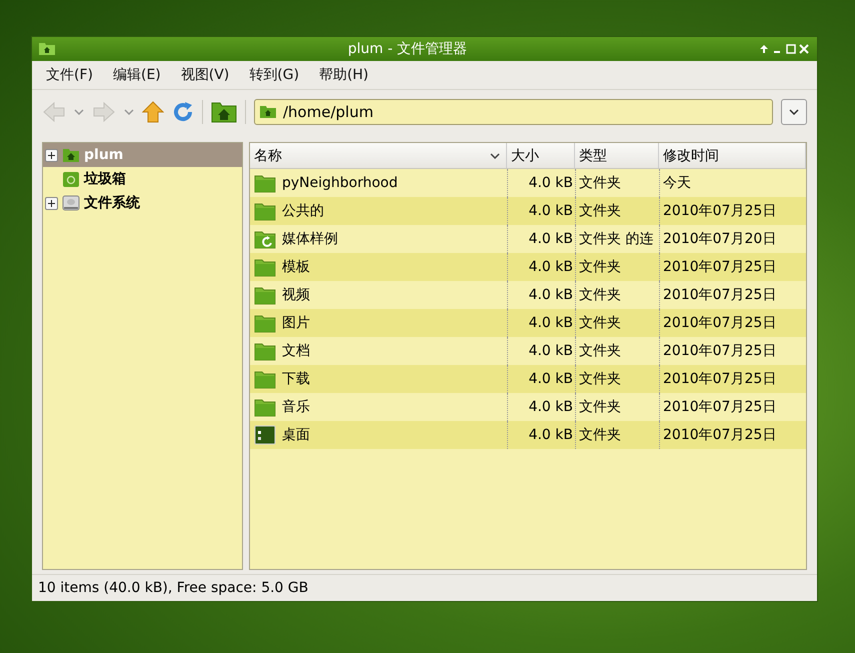 The height and width of the screenshot is (653, 855). I want to click on maximize-icon, so click(791, 49).